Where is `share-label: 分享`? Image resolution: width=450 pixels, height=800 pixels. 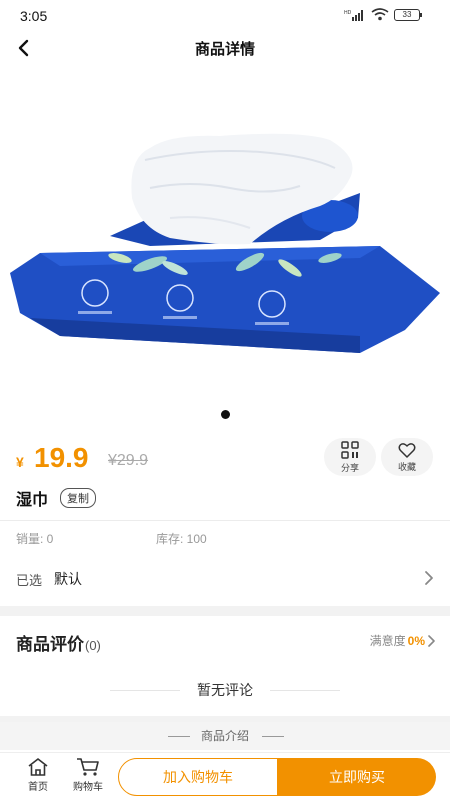
share-label: 分享 is located at coordinates (349, 467).